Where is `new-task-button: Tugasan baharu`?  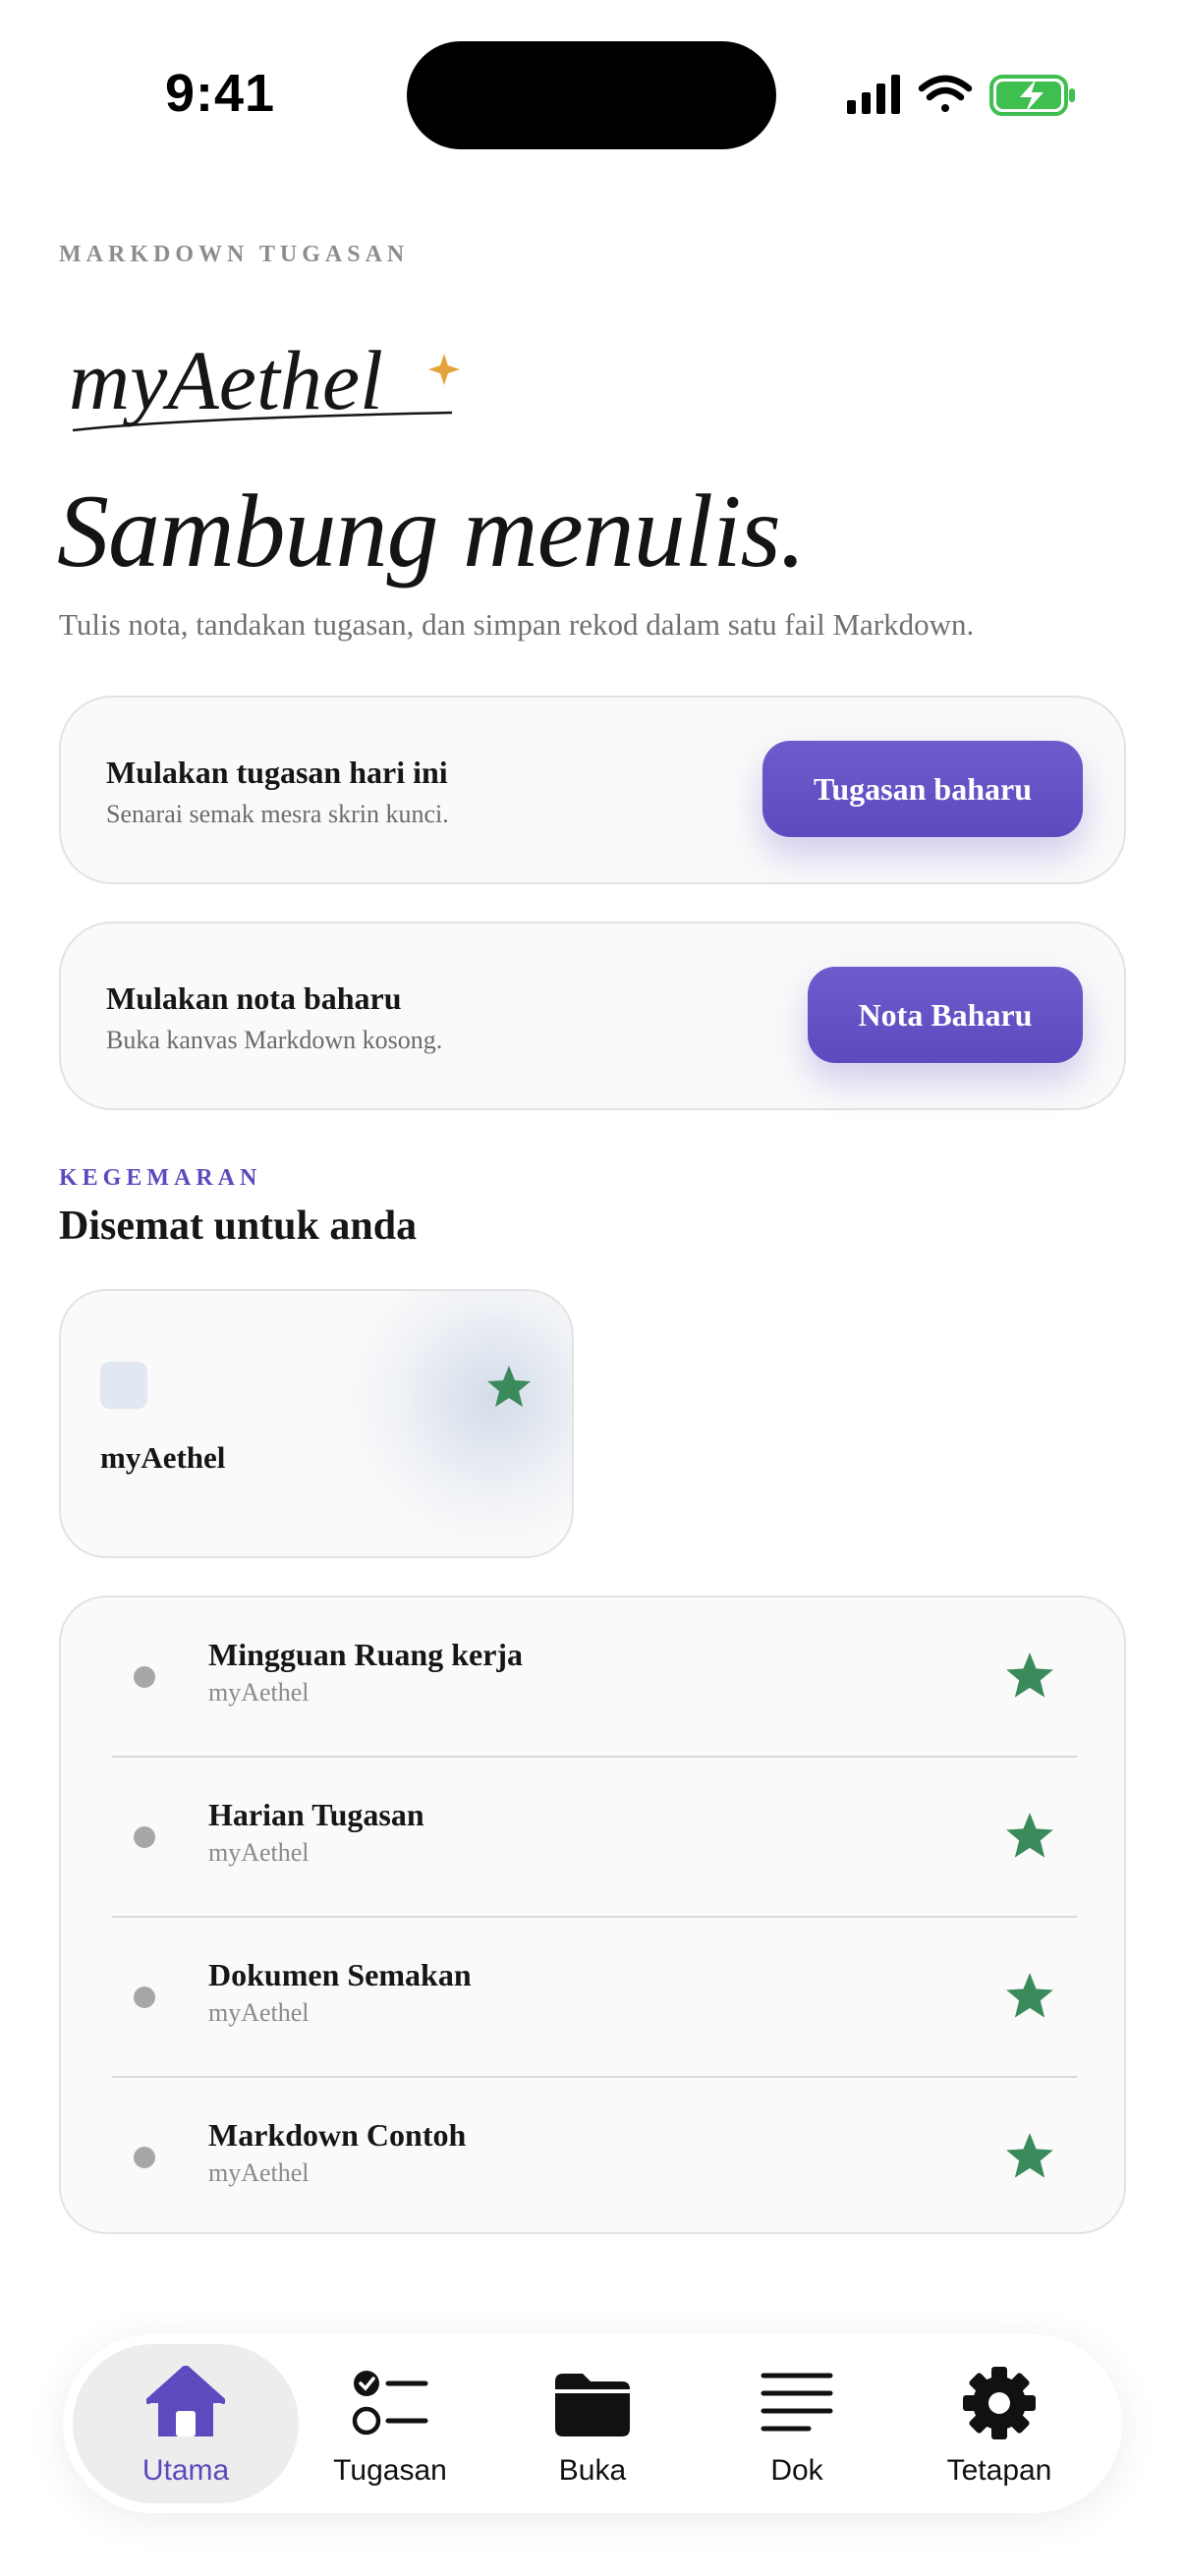
new-task-button: Tugasan baharu is located at coordinates (923, 789).